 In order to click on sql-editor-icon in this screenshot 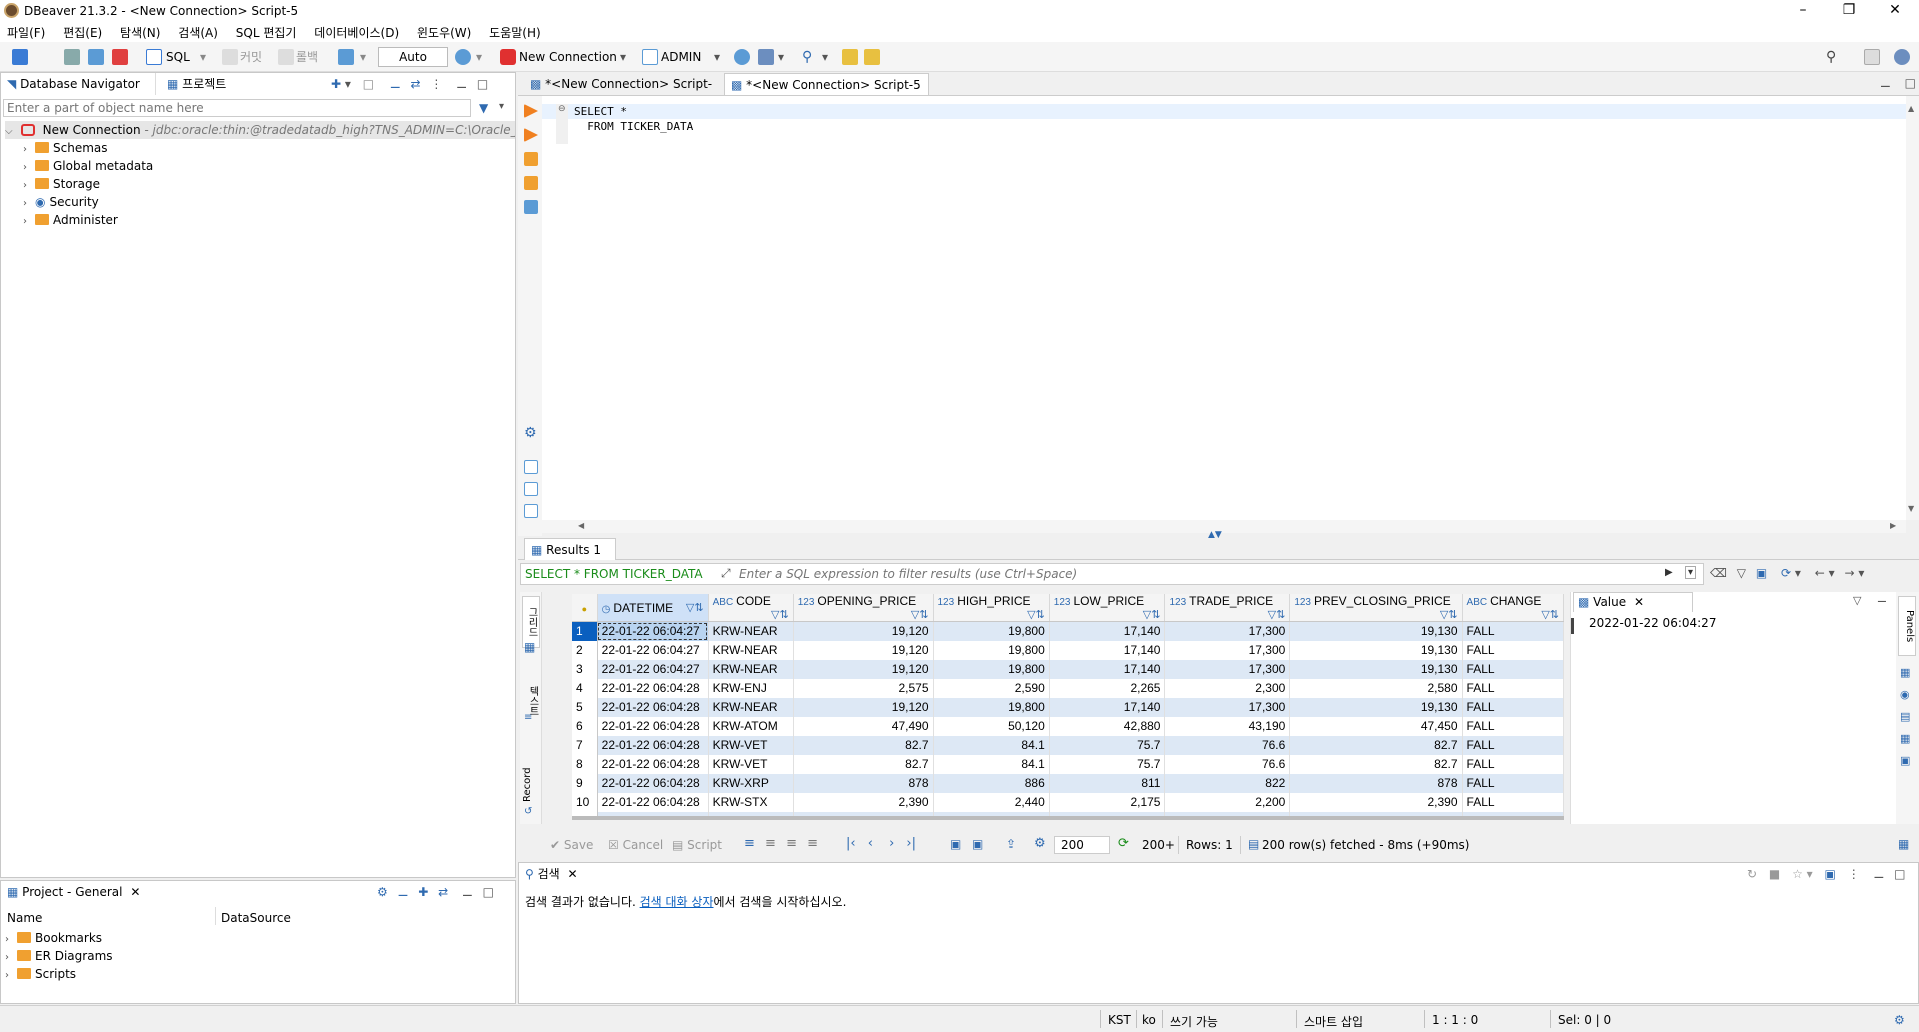, I will do `click(154, 57)`.